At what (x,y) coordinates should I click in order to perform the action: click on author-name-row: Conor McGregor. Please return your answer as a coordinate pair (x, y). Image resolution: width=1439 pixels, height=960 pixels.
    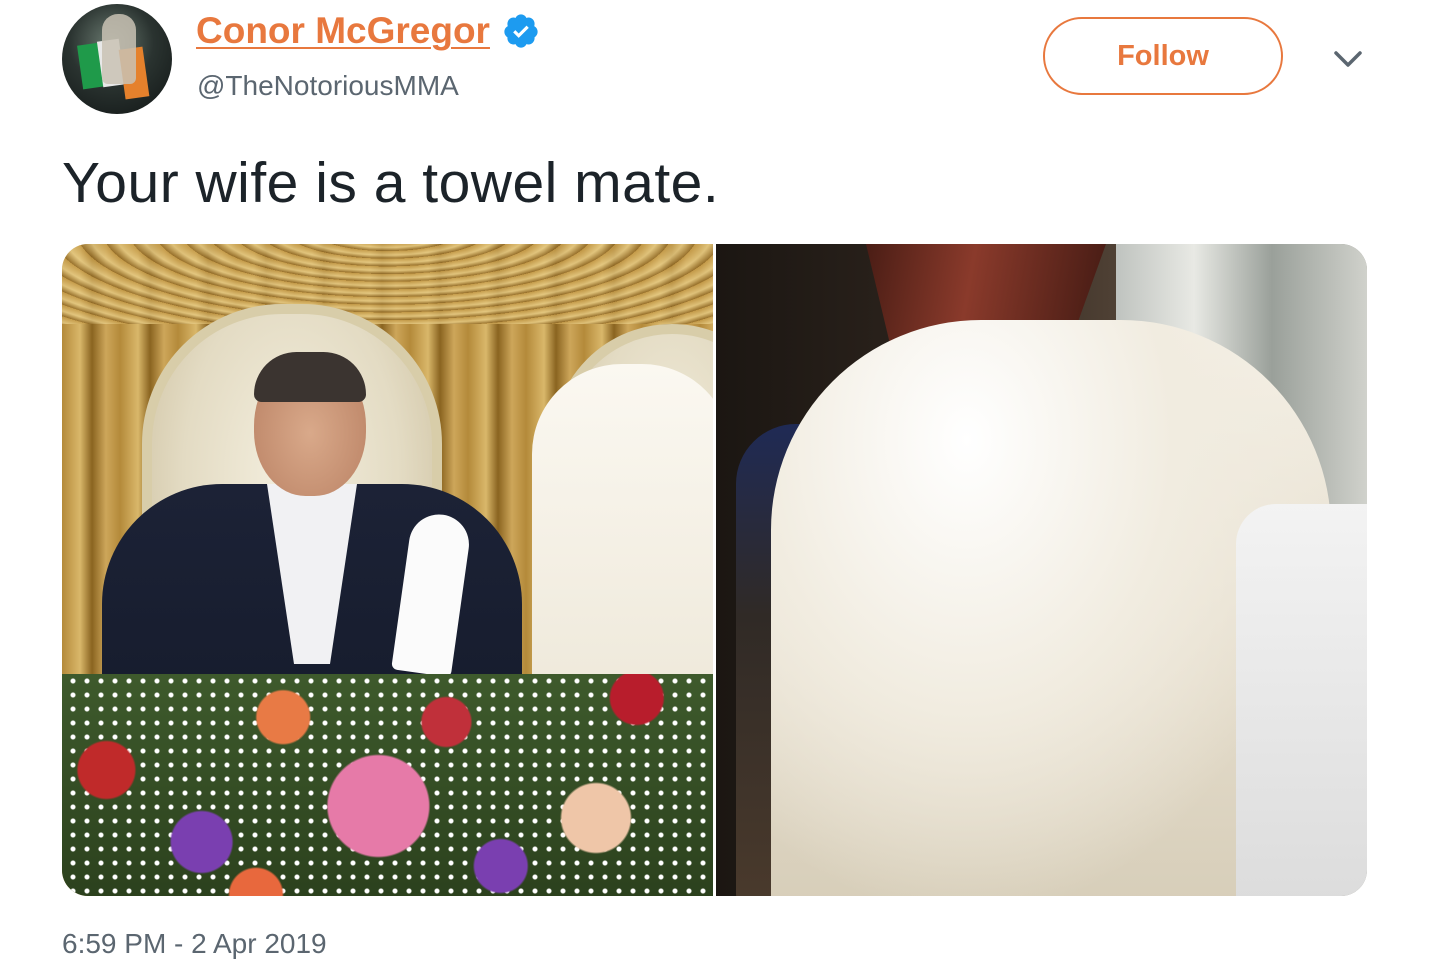
    Looking at the image, I should click on (368, 31).